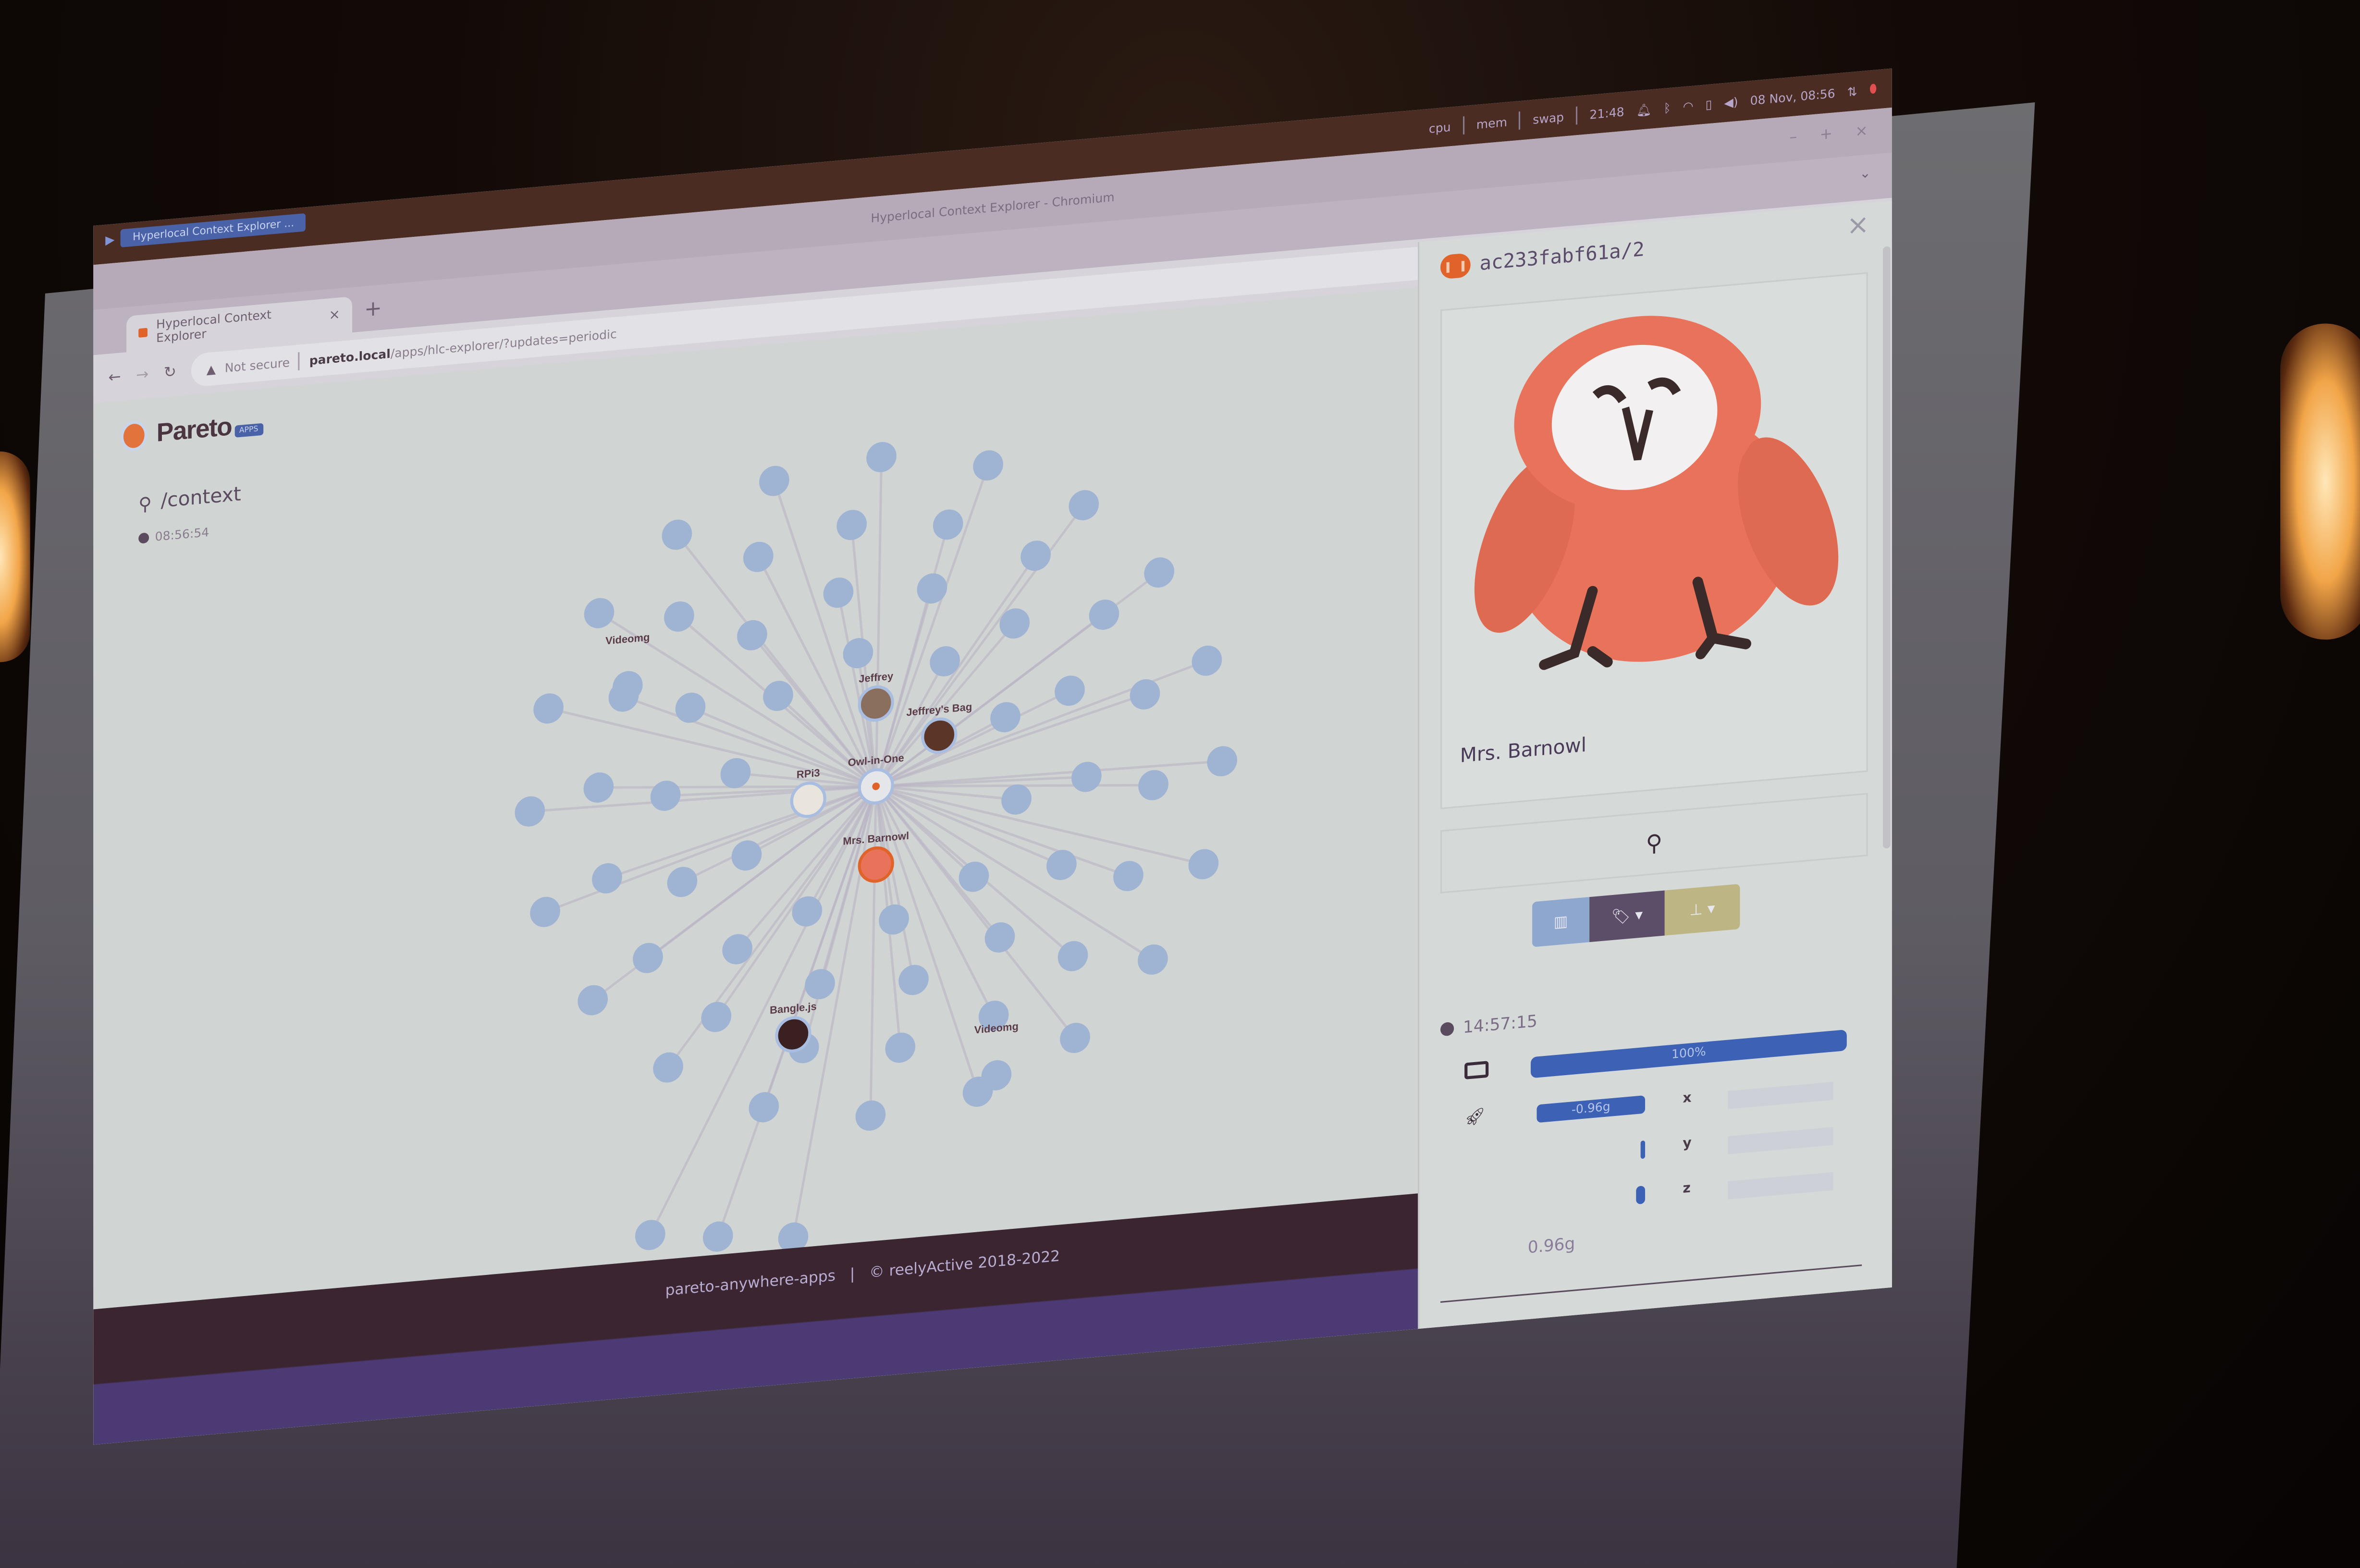 This screenshot has height=1568, width=2360. What do you see at coordinates (1627, 916) in the screenshot?
I see `tags-dropdown-button: 🏷︎ ▾` at bounding box center [1627, 916].